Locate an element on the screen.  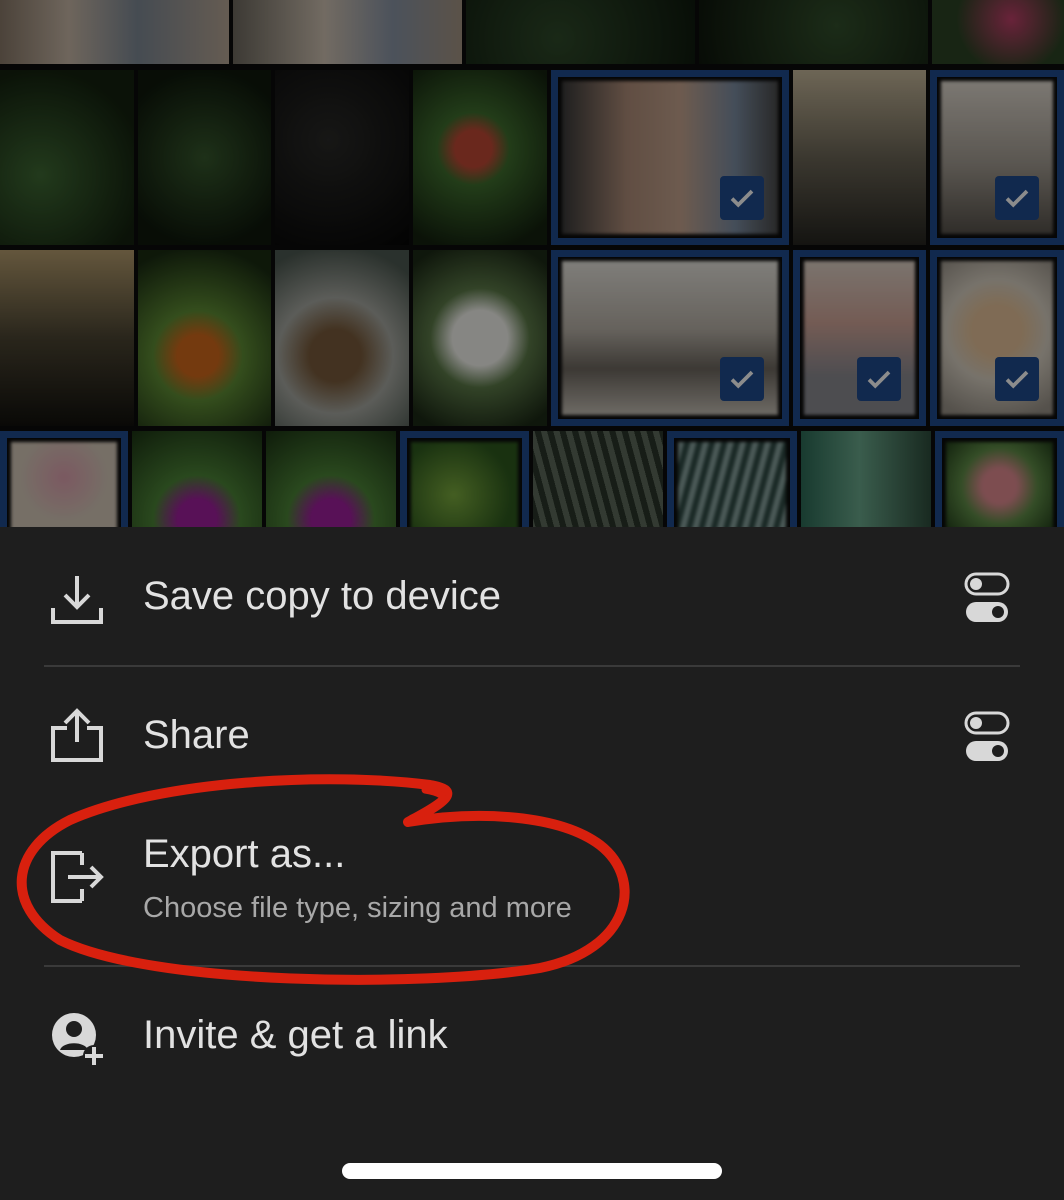
share-icon is located at coordinates (77, 735).